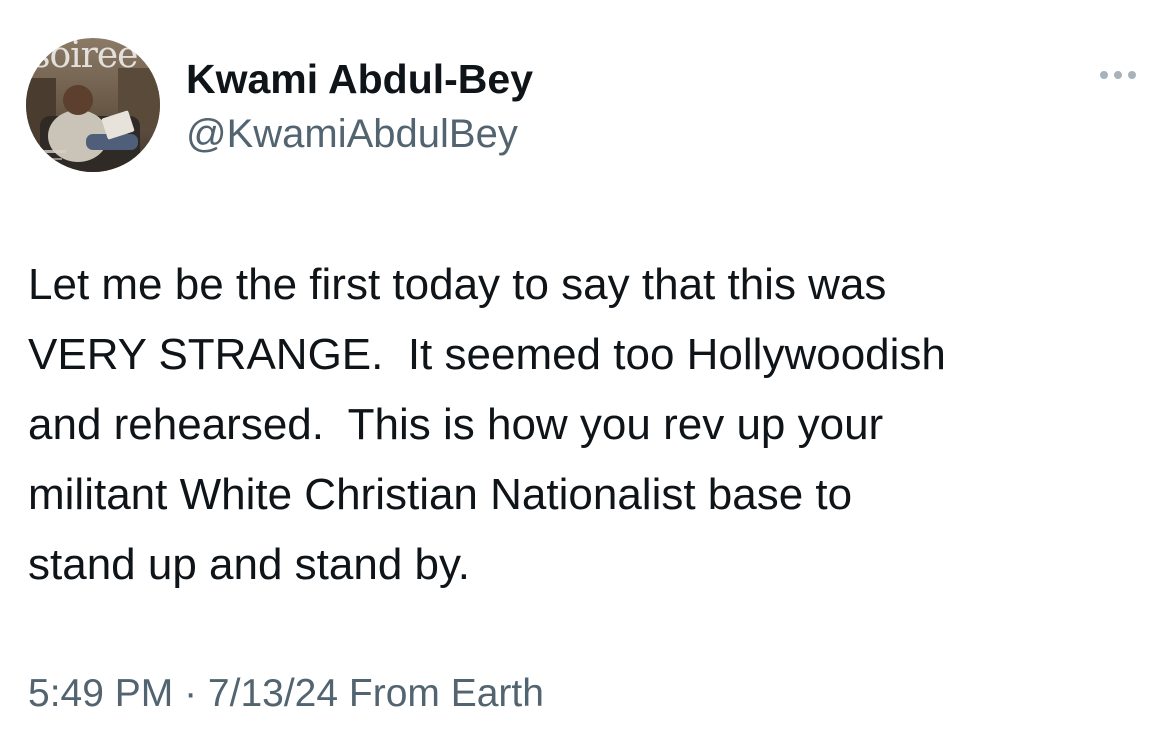  I want to click on tweet-date: 7/13/24, so click(273, 693).